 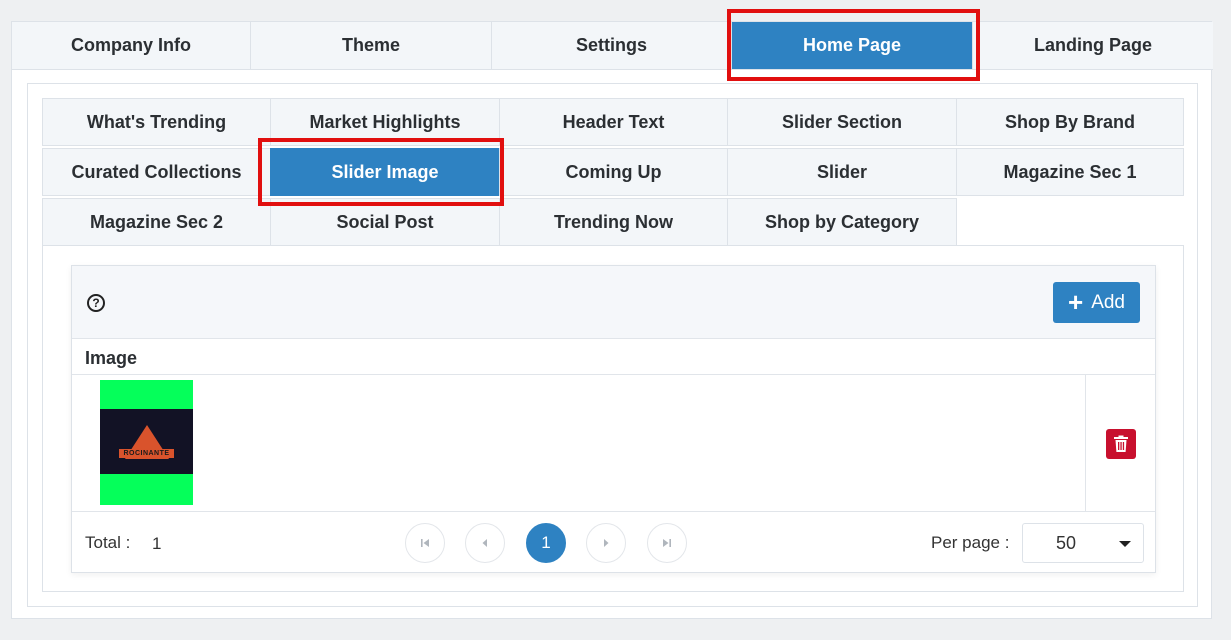 I want to click on tab-slider: Slider, so click(x=842, y=172).